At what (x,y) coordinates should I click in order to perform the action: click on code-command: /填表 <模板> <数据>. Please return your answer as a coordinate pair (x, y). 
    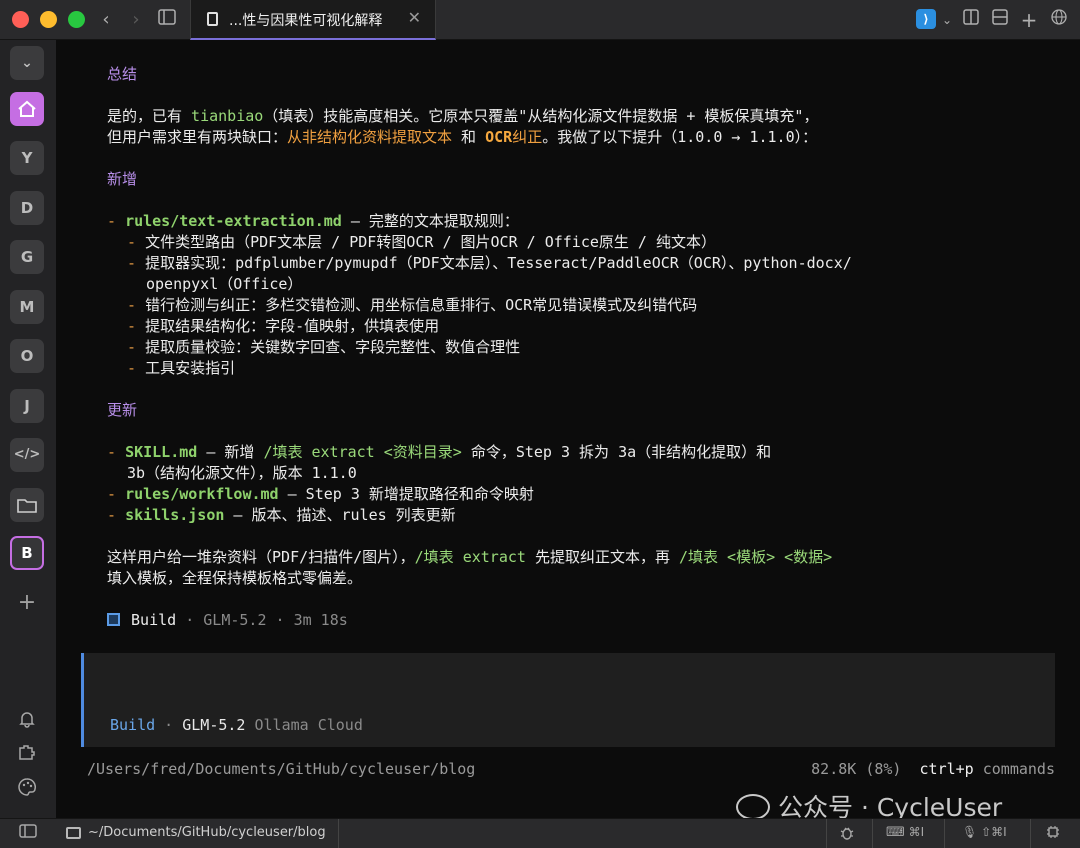
    Looking at the image, I should click on (756, 557).